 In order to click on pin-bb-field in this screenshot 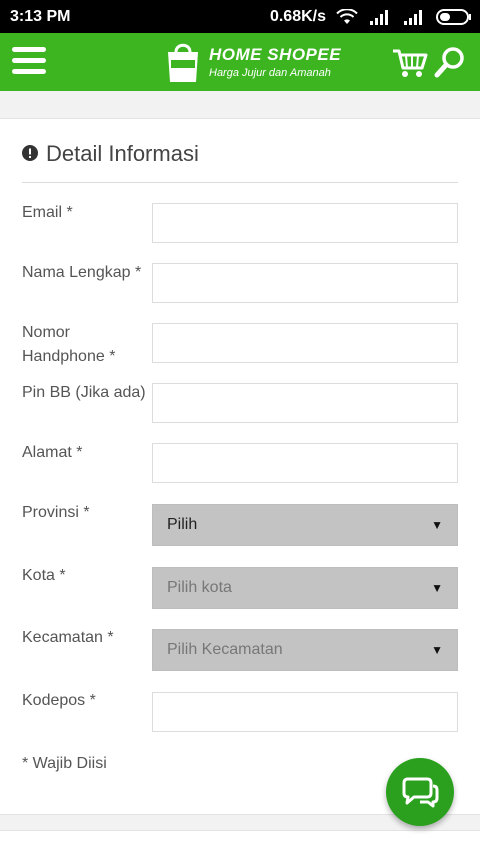, I will do `click(305, 403)`.